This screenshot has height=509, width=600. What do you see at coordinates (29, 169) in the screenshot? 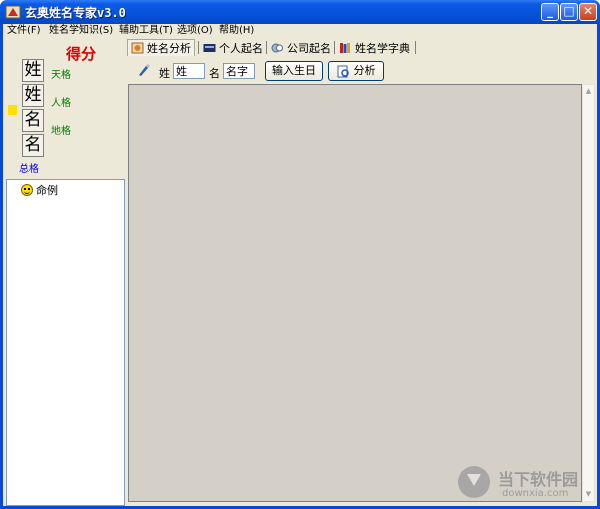
I see `zong-ge-label: 总格` at bounding box center [29, 169].